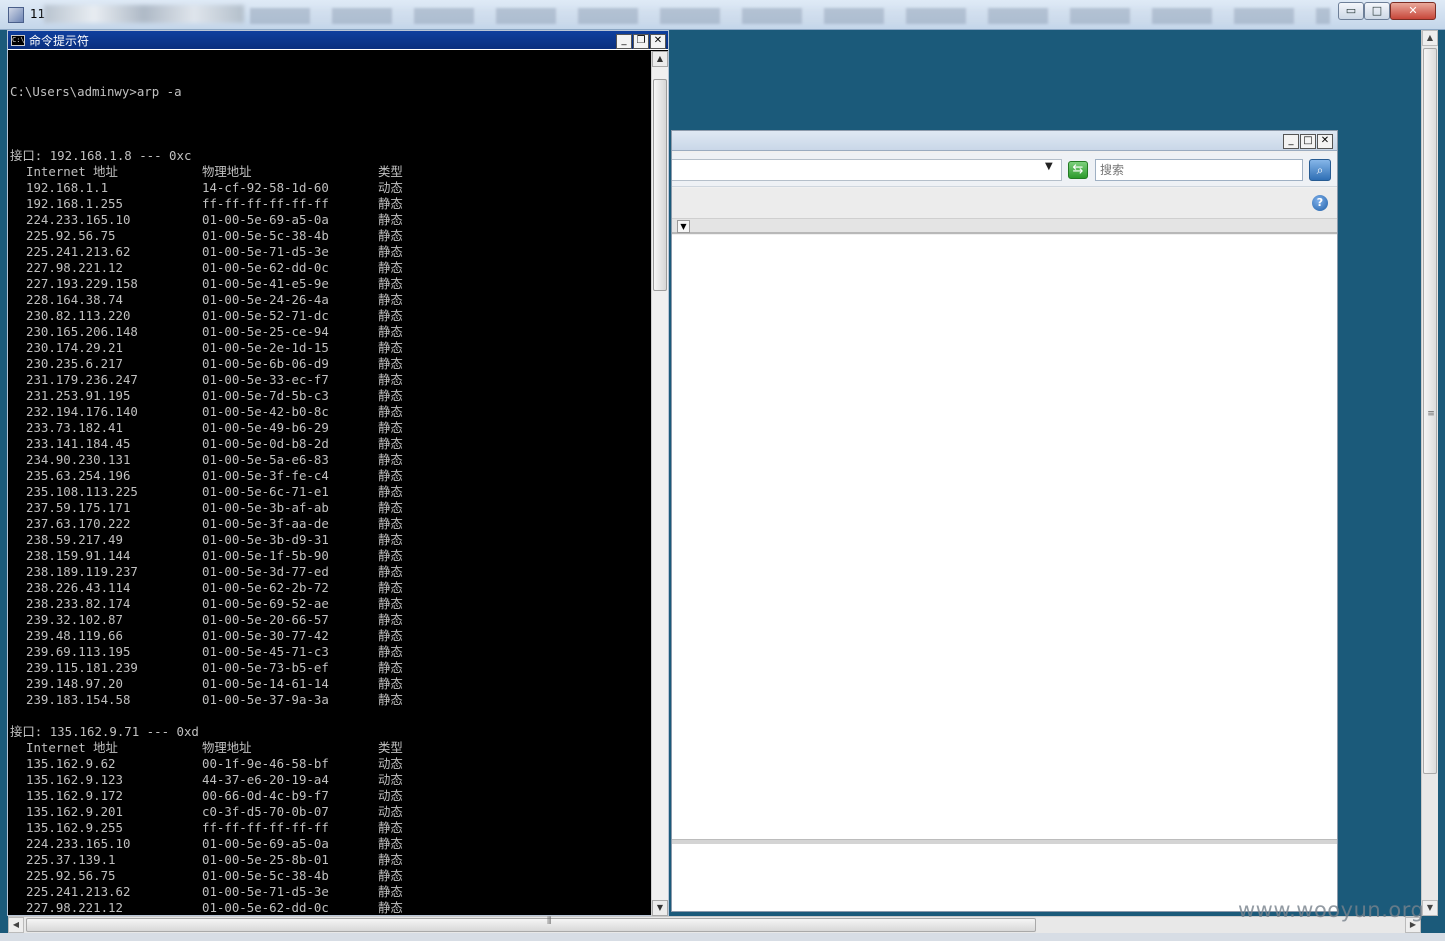 Image resolution: width=1445 pixels, height=941 pixels. Describe the element at coordinates (78, 443) in the screenshot. I see `ip-address: 233.141.184.45` at that location.